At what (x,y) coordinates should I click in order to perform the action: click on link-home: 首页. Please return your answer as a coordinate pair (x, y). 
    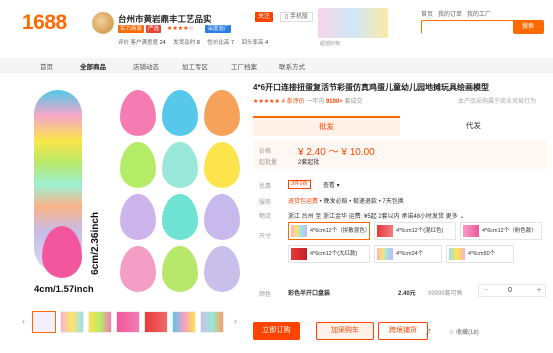
    Looking at the image, I should click on (427, 15).